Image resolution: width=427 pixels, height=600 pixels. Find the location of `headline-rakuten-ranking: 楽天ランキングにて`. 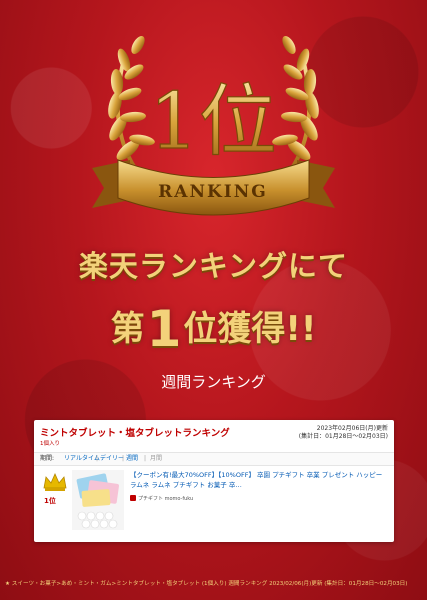

headline-rakuten-ranking: 楽天ランキングにて is located at coordinates (213, 266).